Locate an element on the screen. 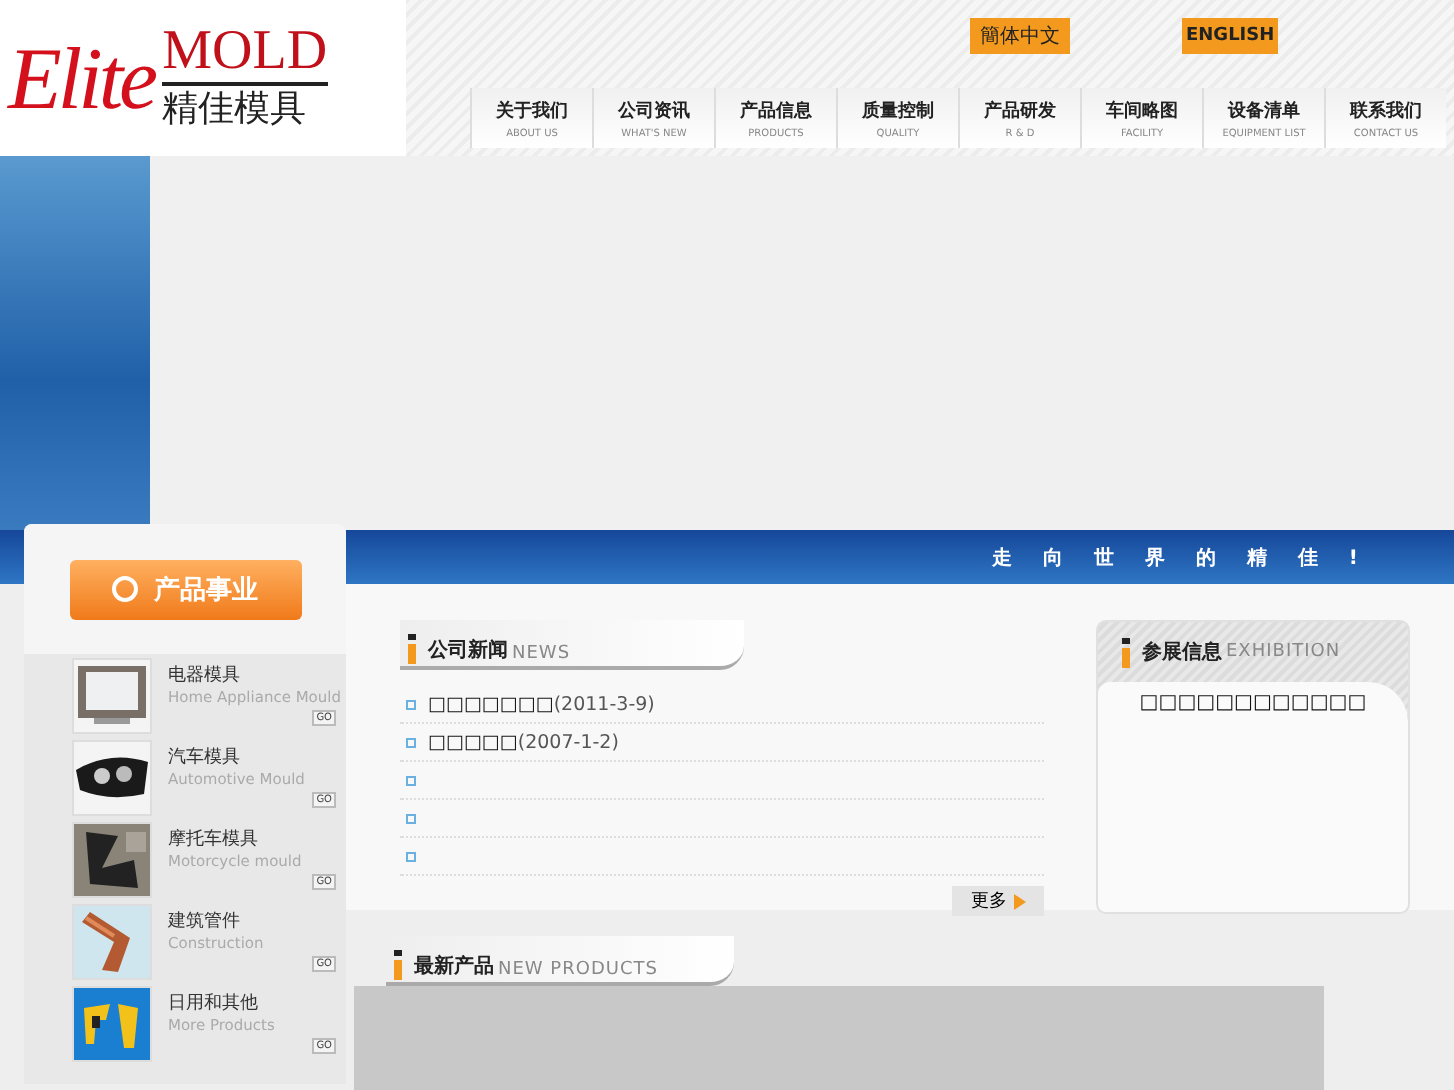  category-link: 摩托车模具 is located at coordinates (256, 840).